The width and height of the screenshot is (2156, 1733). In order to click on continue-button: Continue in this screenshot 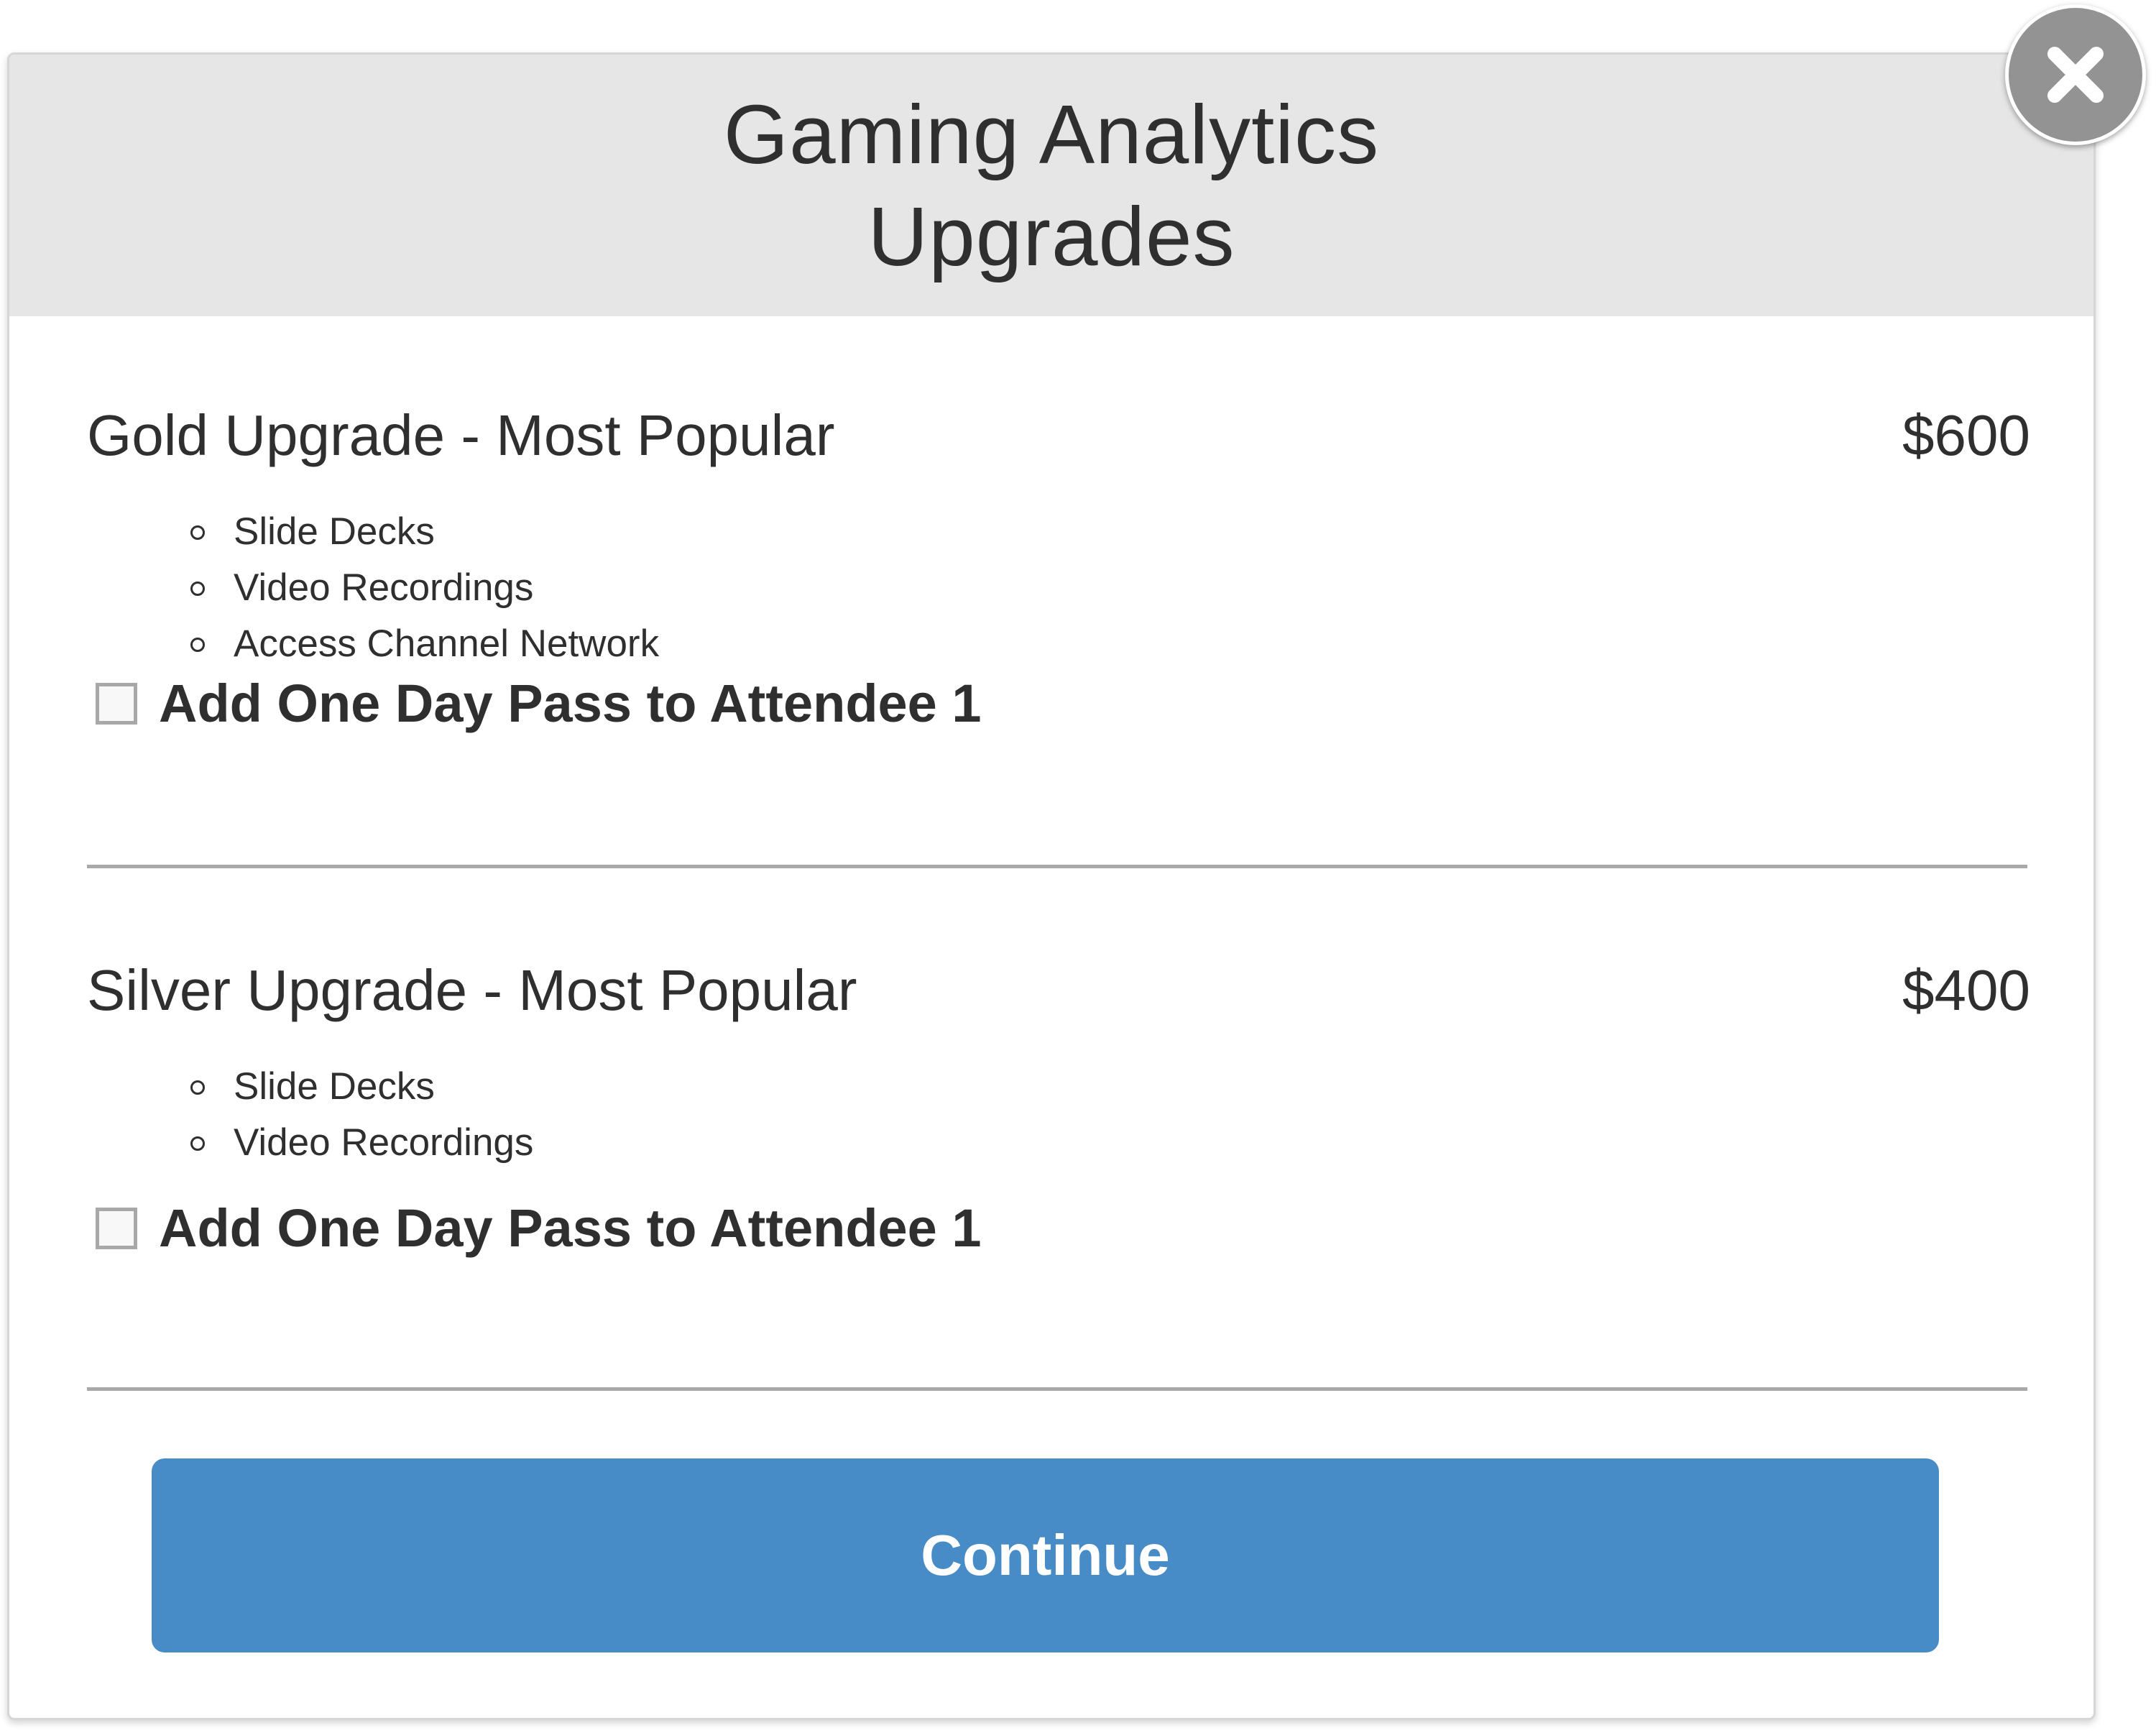, I will do `click(1045, 1555)`.